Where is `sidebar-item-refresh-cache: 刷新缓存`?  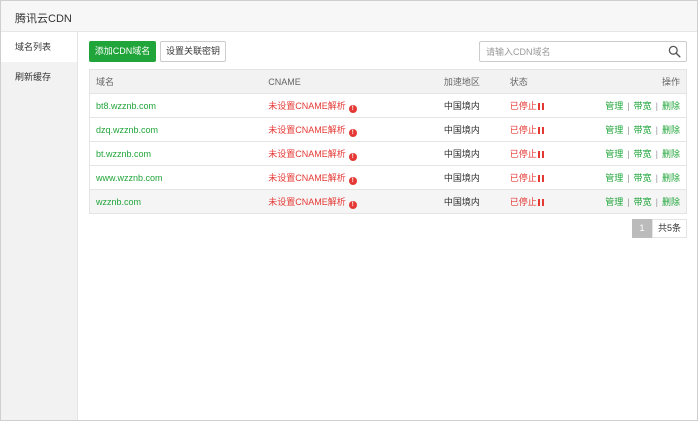
sidebar-item-refresh-cache: 刷新缓存 is located at coordinates (39, 77).